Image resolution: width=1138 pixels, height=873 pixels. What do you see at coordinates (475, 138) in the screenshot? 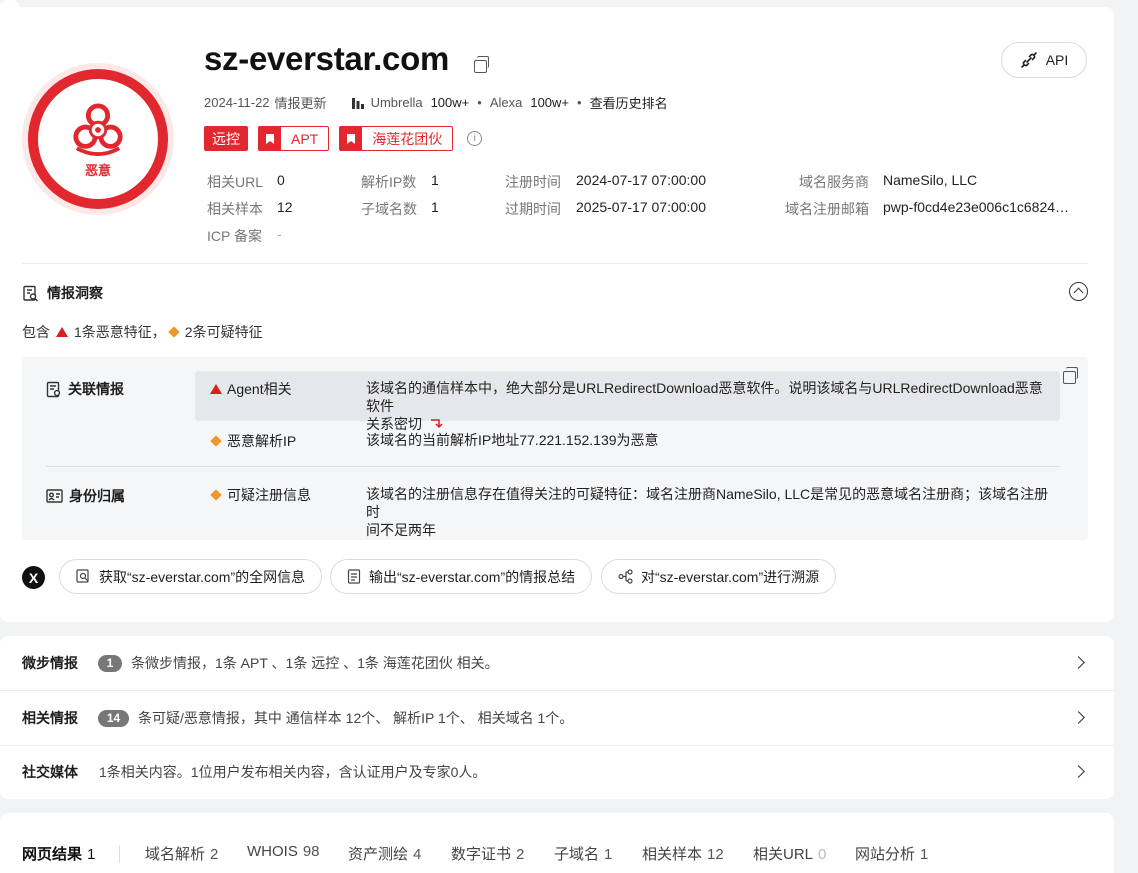
I see `info-icon: i` at bounding box center [475, 138].